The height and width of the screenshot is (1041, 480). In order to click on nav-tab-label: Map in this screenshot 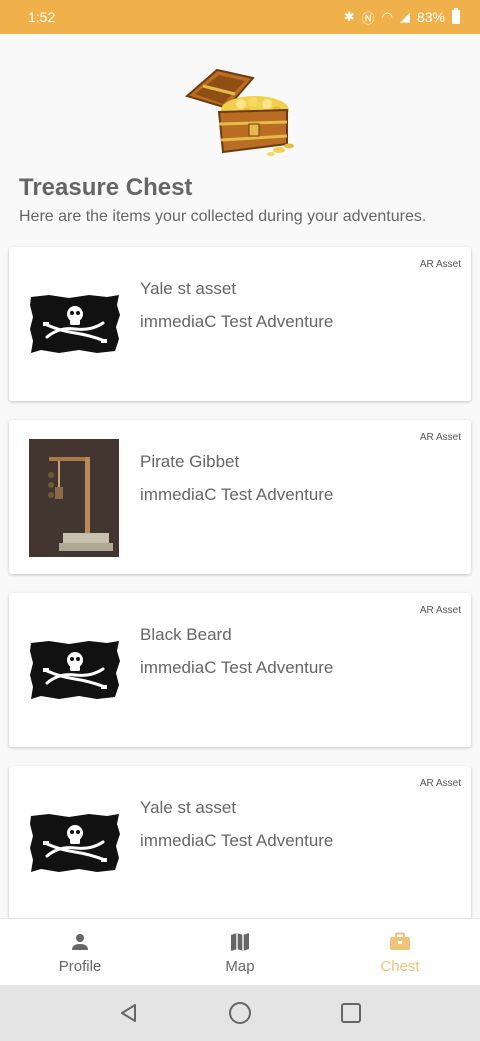, I will do `click(240, 966)`.